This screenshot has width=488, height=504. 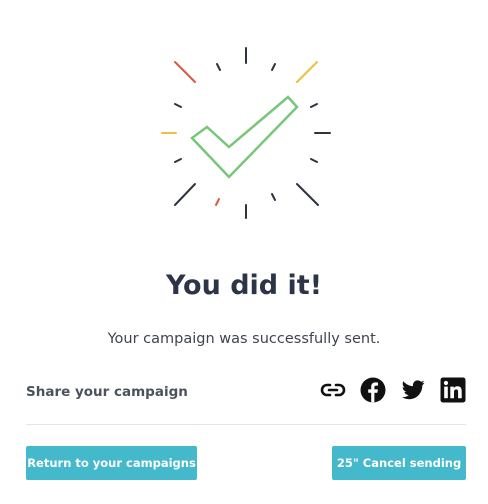 I want to click on divider, so click(x=246, y=424).